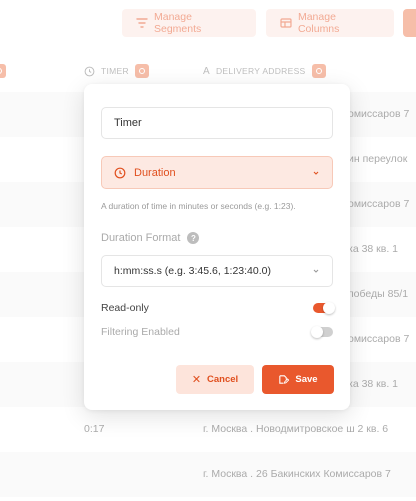 Image resolution: width=416 pixels, height=501 pixels. What do you see at coordinates (260, 71) in the screenshot?
I see `header-delivery-address-label: DELIVERY ADDRESS` at bounding box center [260, 71].